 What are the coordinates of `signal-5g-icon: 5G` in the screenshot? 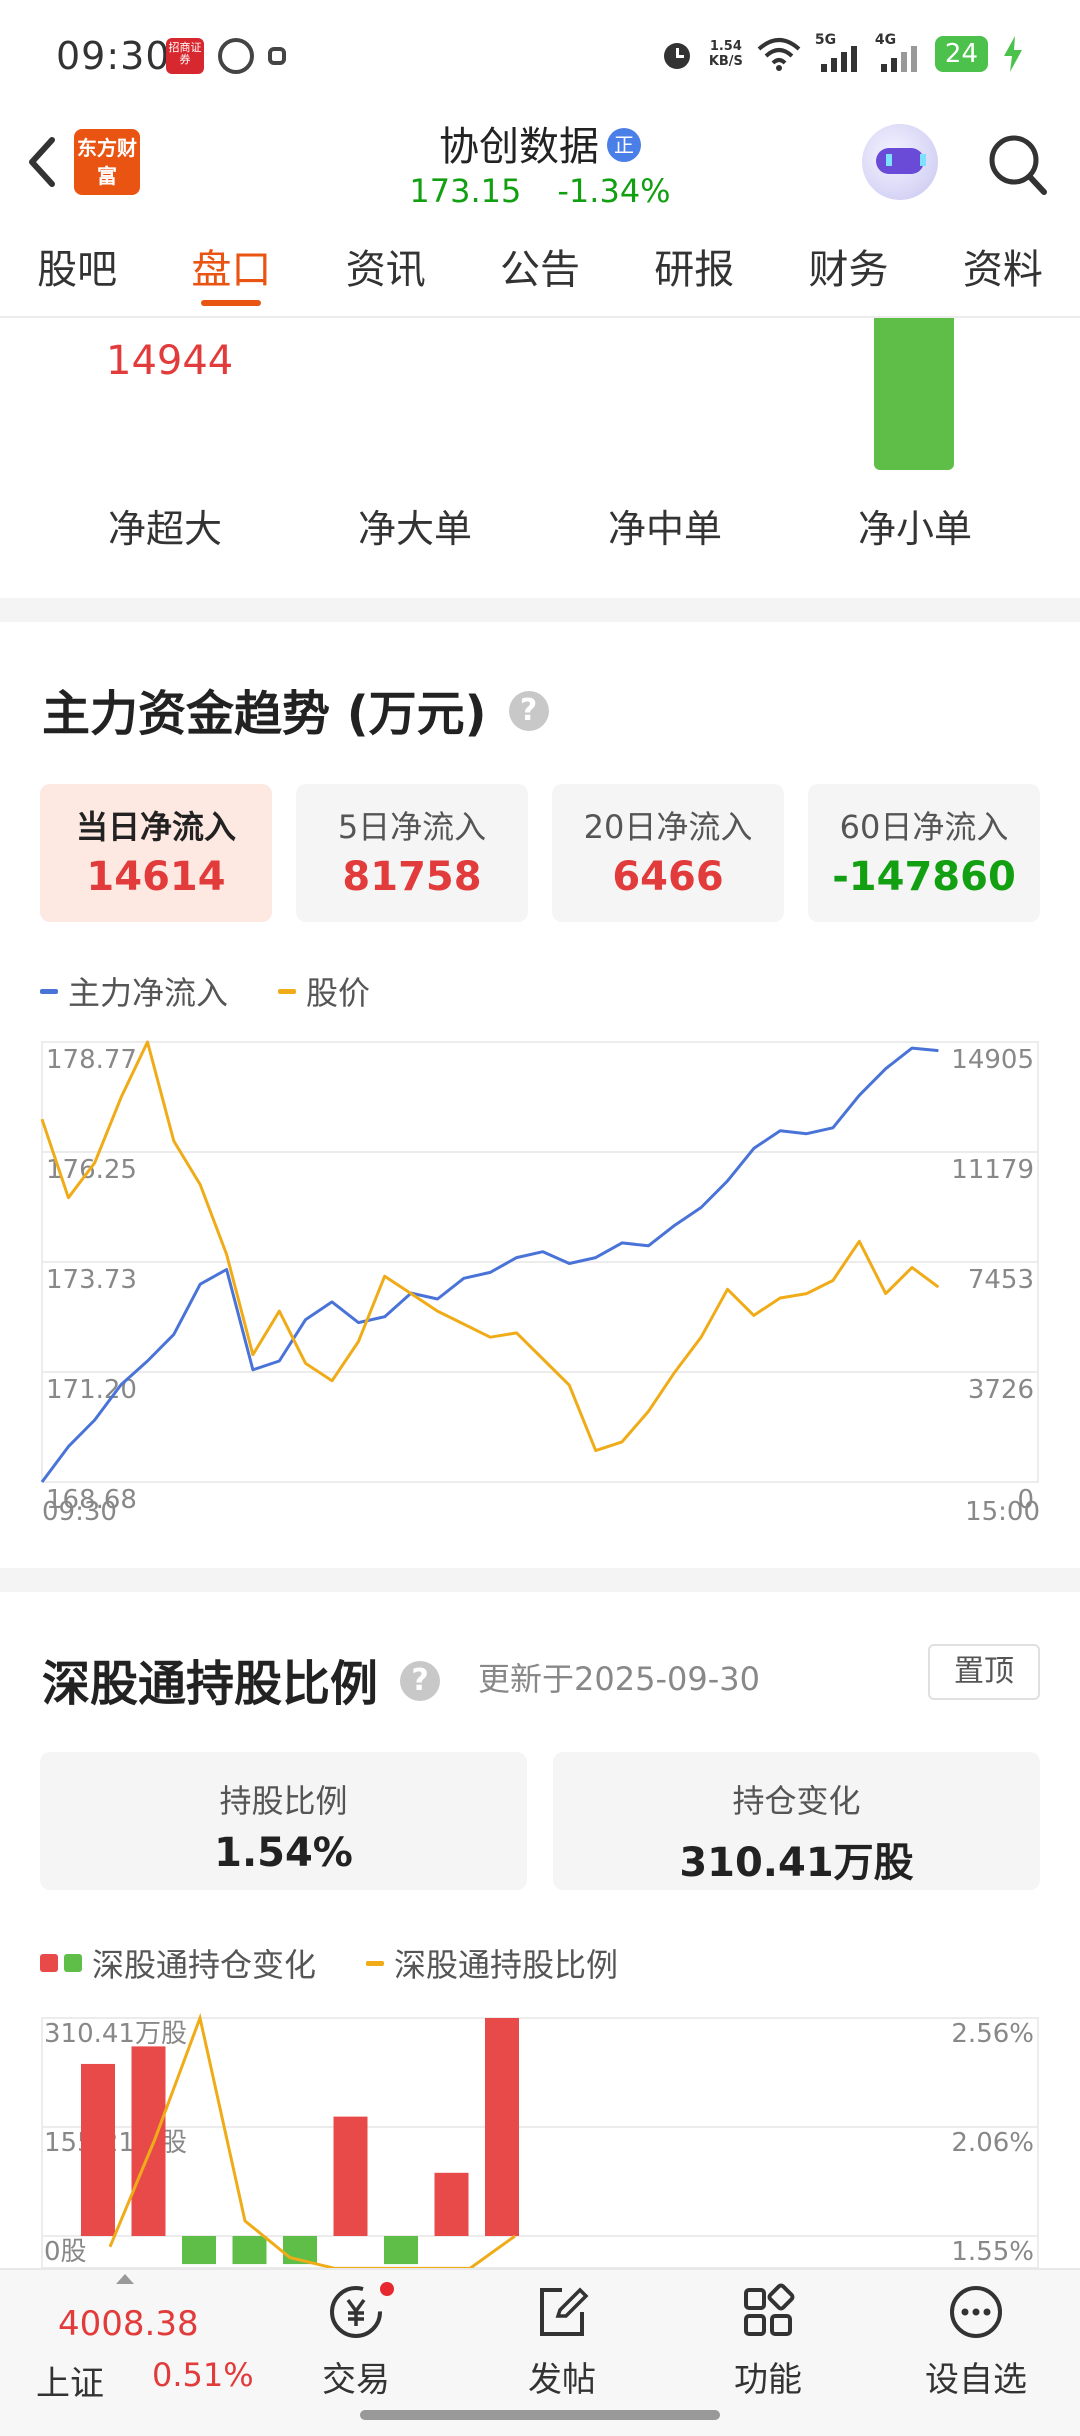 It's located at (838, 52).